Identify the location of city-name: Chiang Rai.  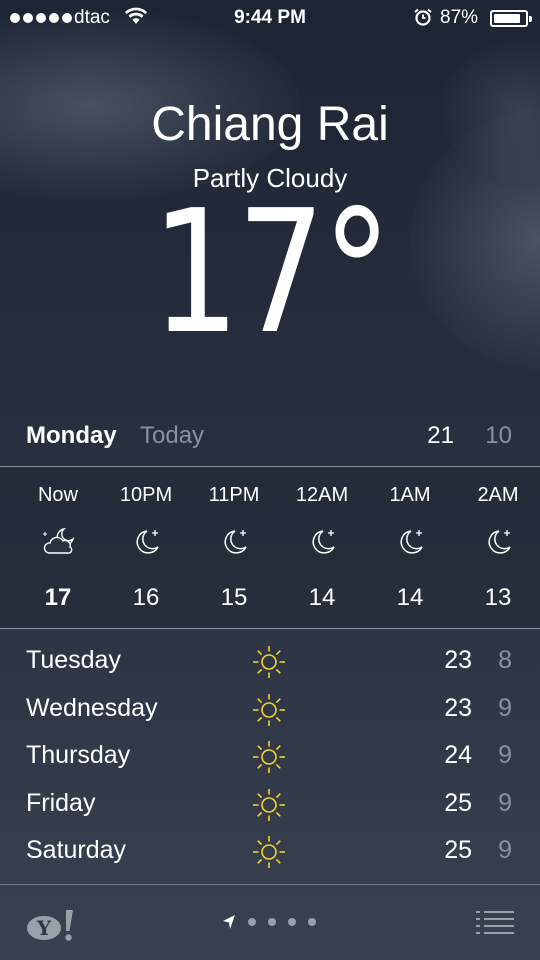
(270, 124).